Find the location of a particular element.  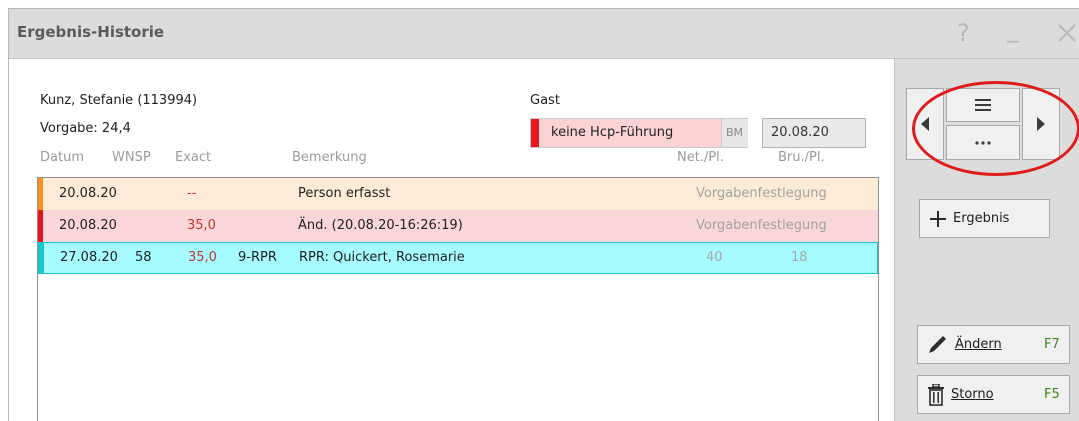

column-header-bemerkung: Bemerkung is located at coordinates (329, 157).